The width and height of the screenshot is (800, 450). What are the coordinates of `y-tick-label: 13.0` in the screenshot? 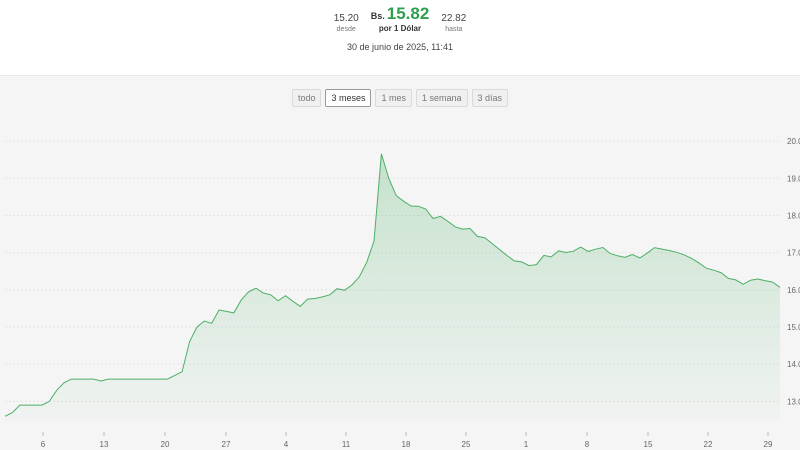 It's located at (793, 401).